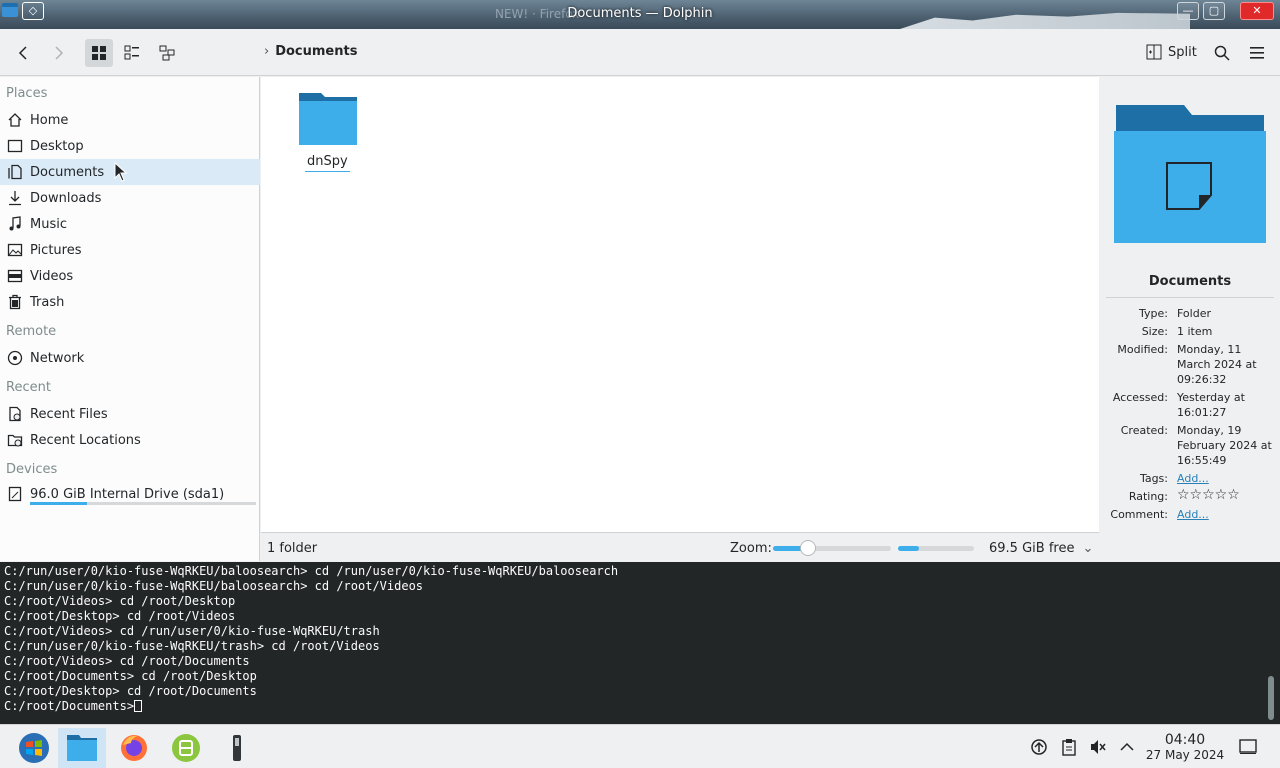 Image resolution: width=1280 pixels, height=768 pixels. What do you see at coordinates (1194, 313) in the screenshot?
I see `info-value: Folder` at bounding box center [1194, 313].